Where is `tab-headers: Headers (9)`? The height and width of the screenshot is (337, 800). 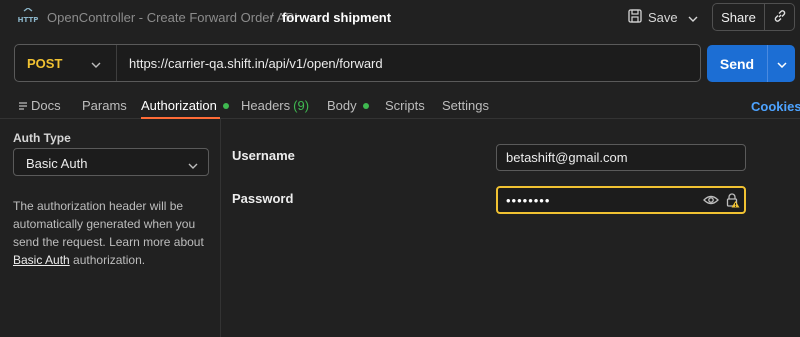
tab-headers: Headers (9) is located at coordinates (275, 105).